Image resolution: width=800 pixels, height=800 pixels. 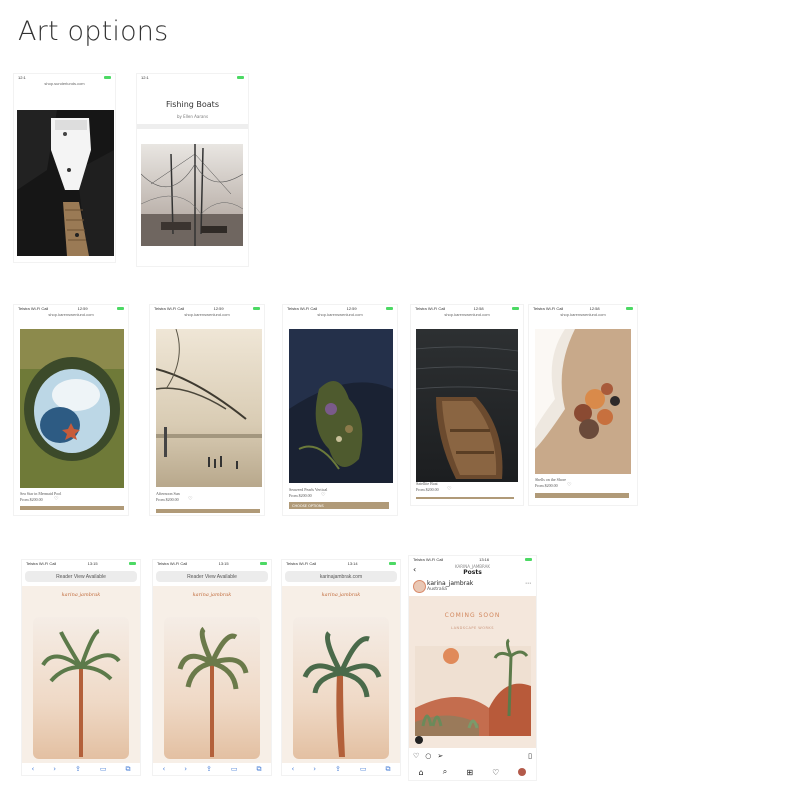 I want to click on art-option-boat-aerial: 12:1 shop.sunderlunds.com, so click(x=64, y=168).